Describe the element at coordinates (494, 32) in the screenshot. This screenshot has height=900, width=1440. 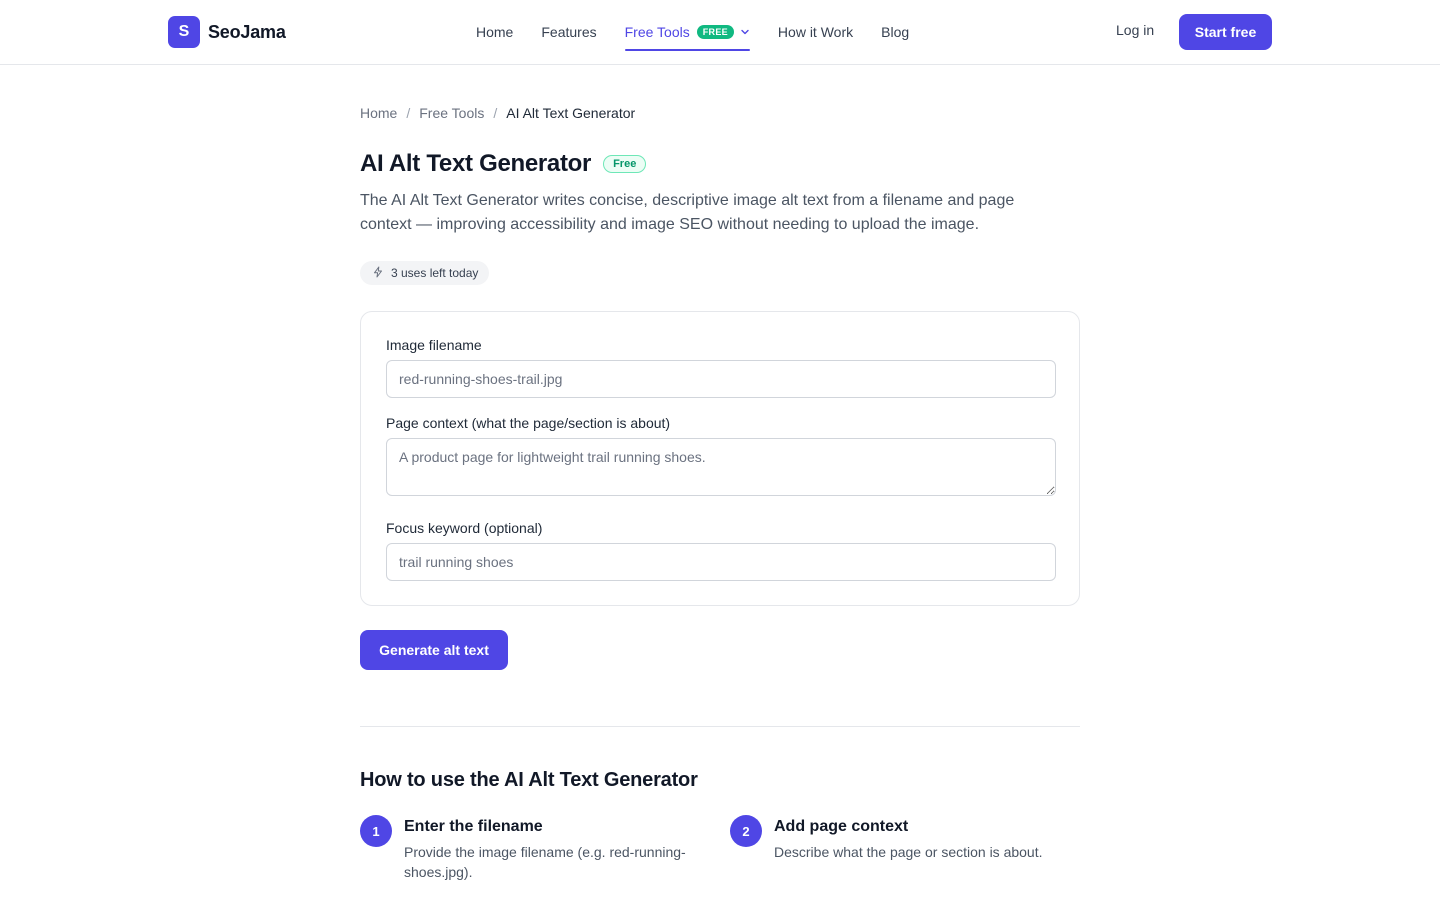
I see `nav-home: Home` at that location.